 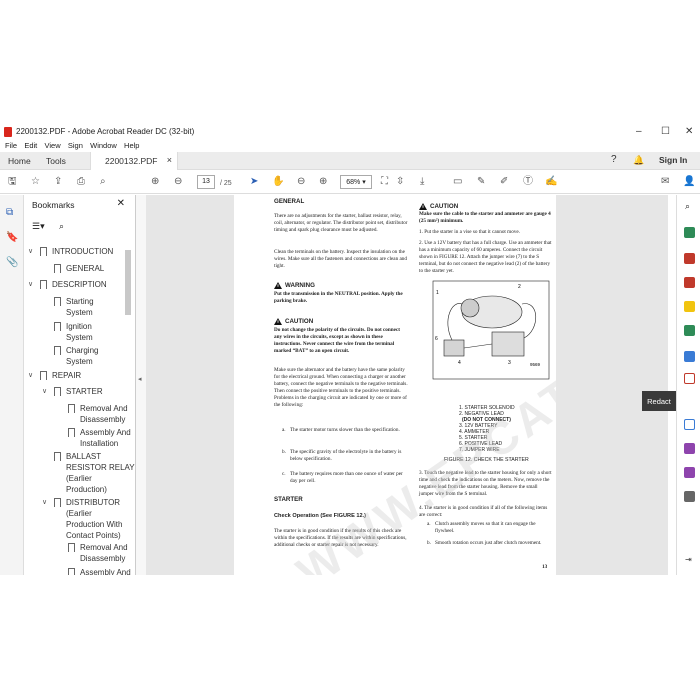 What do you see at coordinates (38, 226) in the screenshot?
I see `bookmark-options-icon: ☰▾` at bounding box center [38, 226].